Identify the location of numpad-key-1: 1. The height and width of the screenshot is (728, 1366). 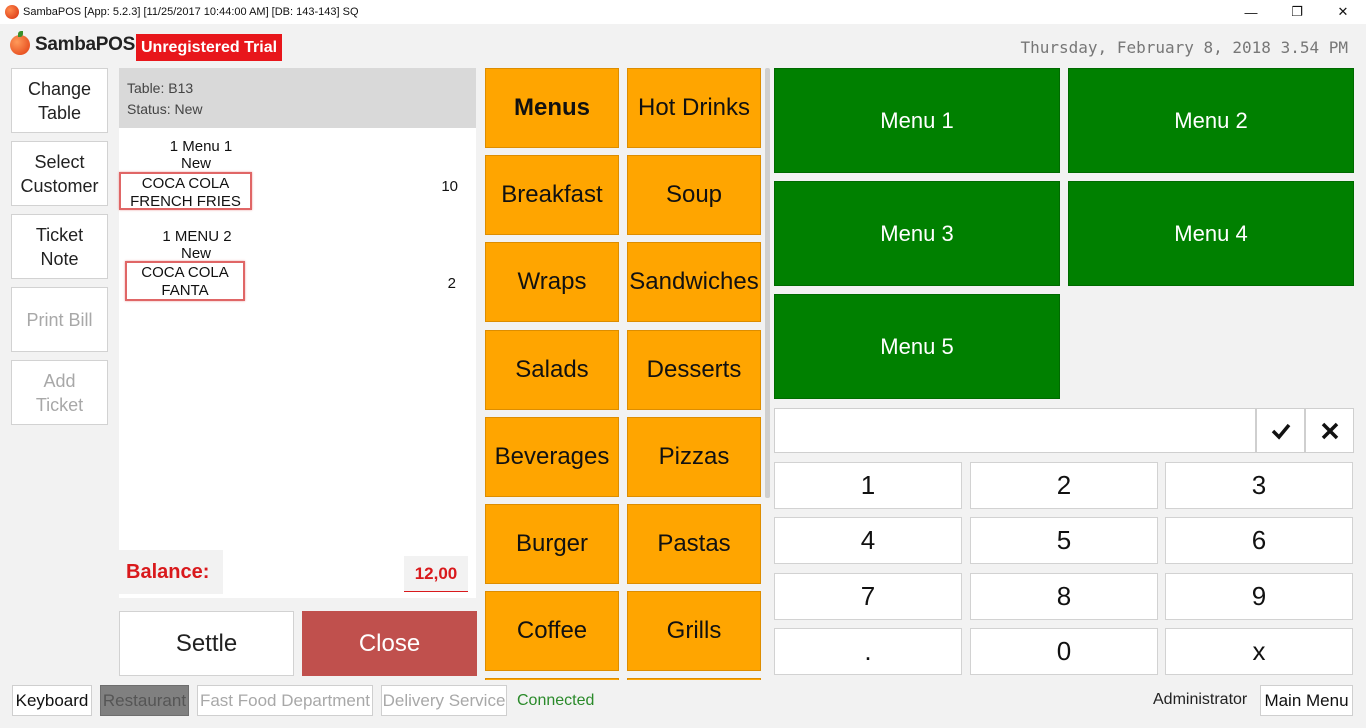
(868, 485).